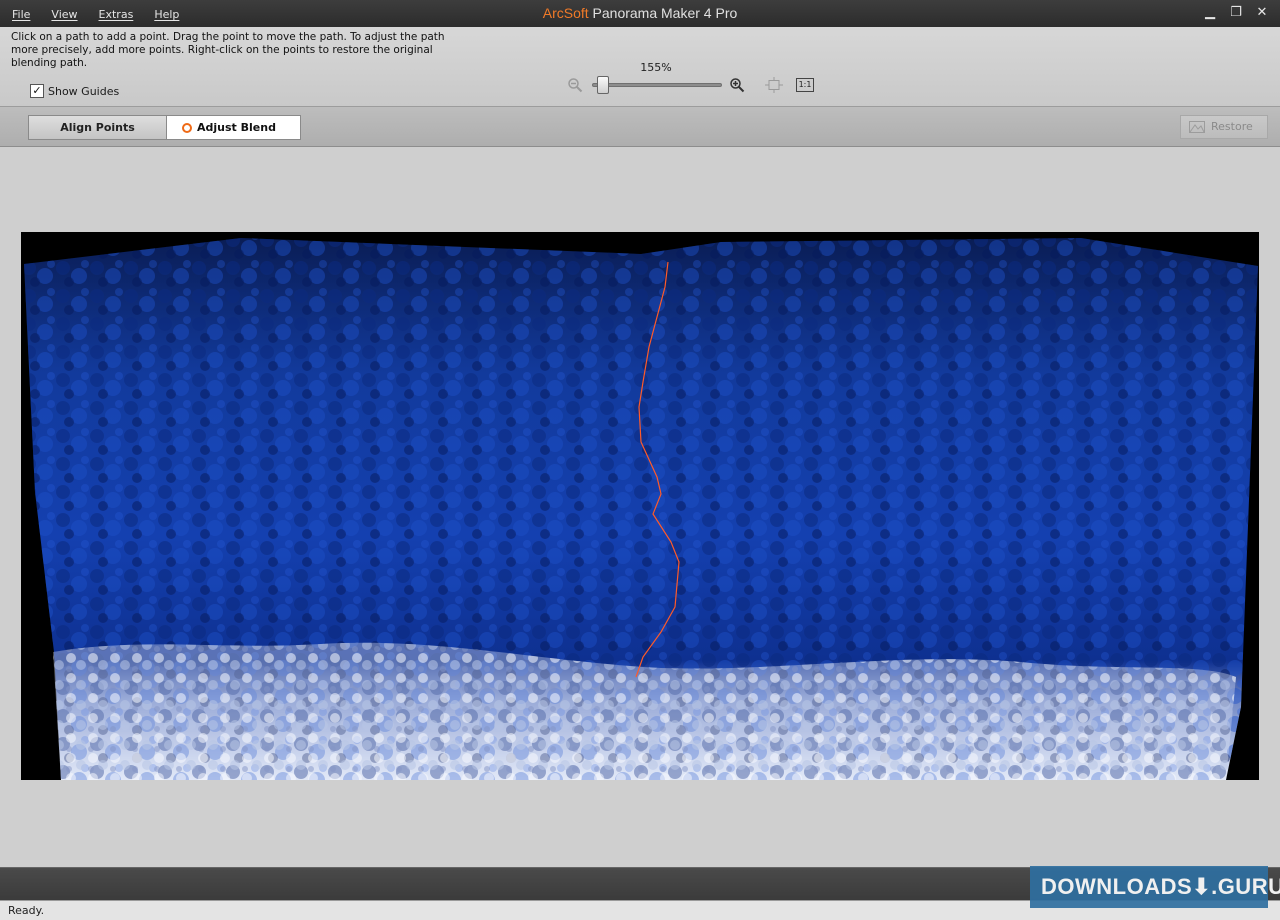 The height and width of the screenshot is (920, 1280). What do you see at coordinates (640, 127) in the screenshot?
I see `mode-bar: Align Points Adjust Blend Restore` at bounding box center [640, 127].